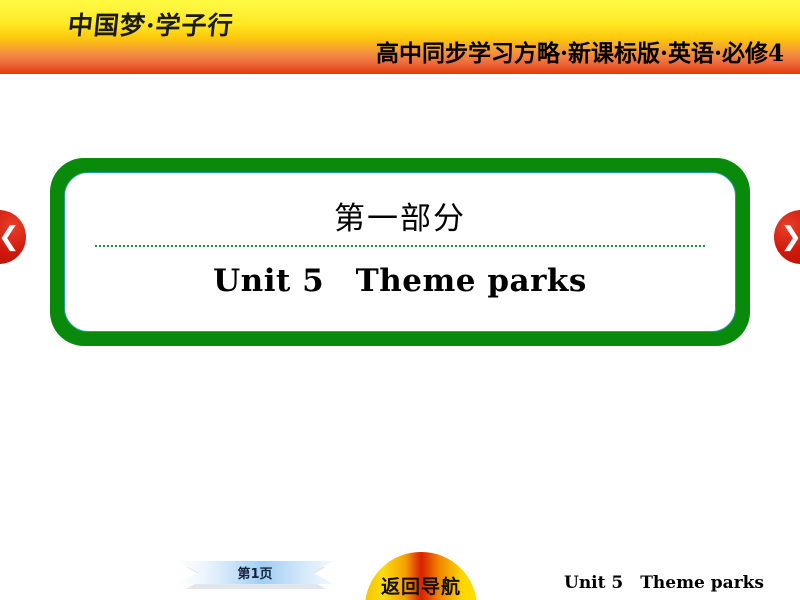  Describe the element at coordinates (400, 280) in the screenshot. I see `unit-title: Unit 5 Theme parks` at that location.